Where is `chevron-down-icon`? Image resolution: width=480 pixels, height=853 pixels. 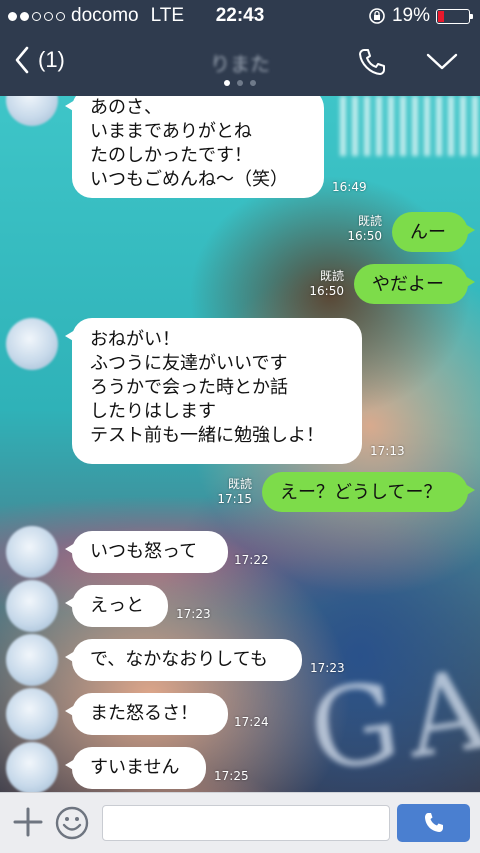
chevron-down-icon is located at coordinates (442, 62).